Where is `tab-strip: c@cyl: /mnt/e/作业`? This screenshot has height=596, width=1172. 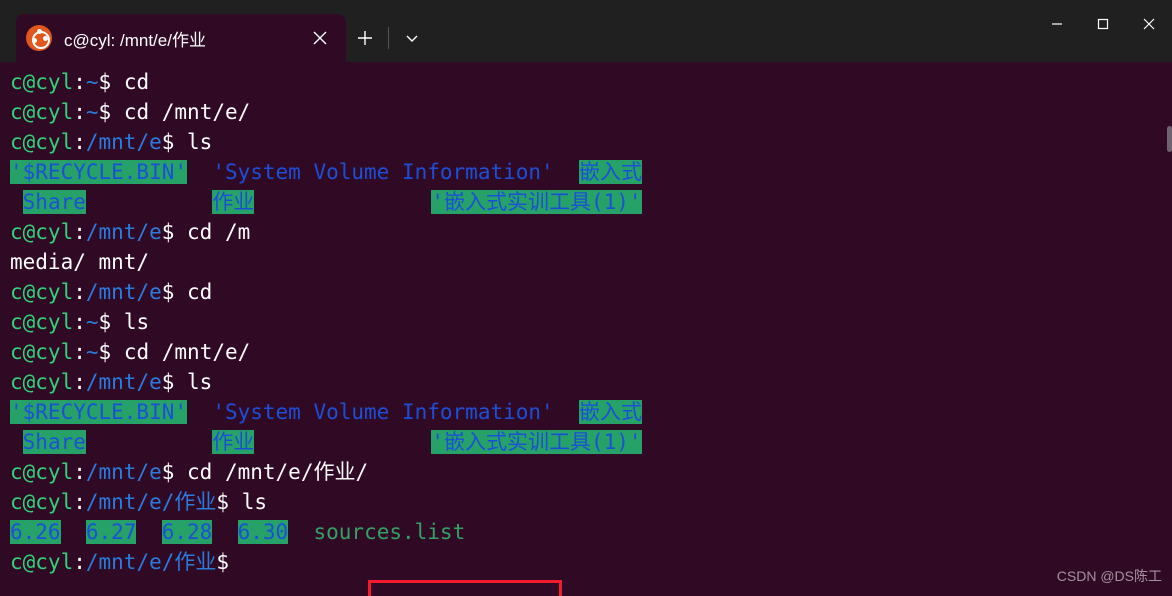
tab-strip: c@cyl: /mnt/e/作业 is located at coordinates (215, 31).